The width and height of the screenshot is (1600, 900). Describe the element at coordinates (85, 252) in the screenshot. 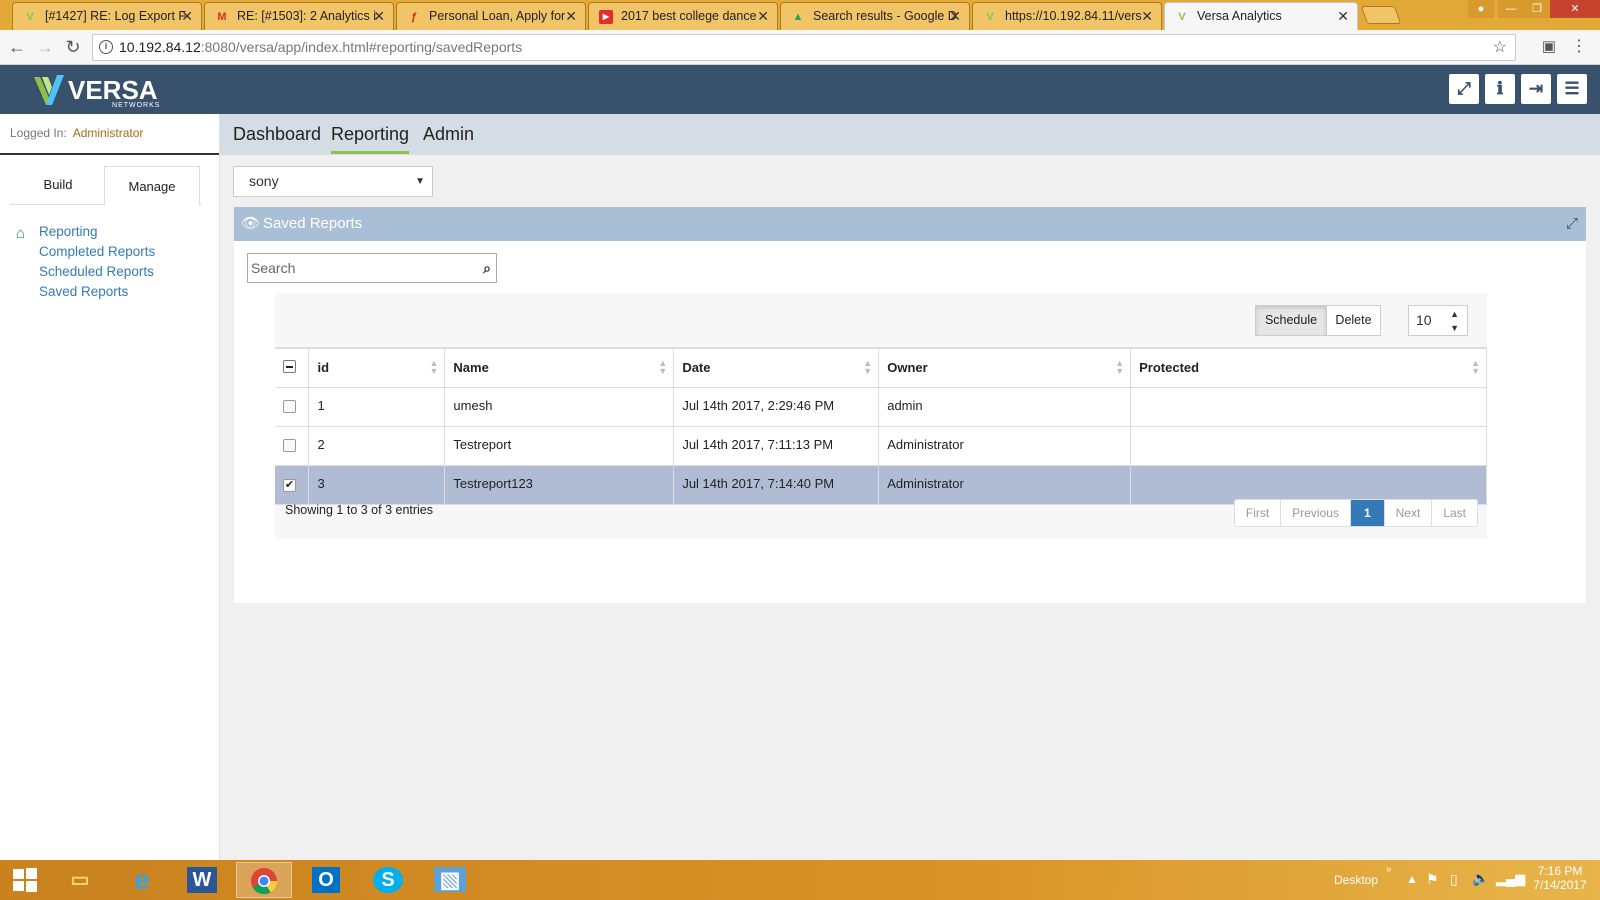

I see `sidebar-item-completed-reports: Completed Reports` at that location.